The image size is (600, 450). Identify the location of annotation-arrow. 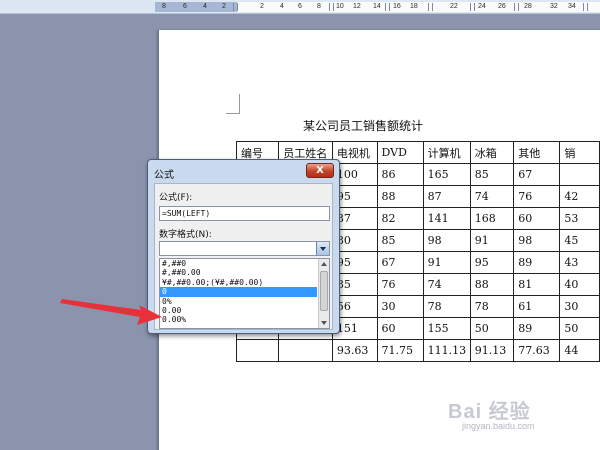
(111, 312).